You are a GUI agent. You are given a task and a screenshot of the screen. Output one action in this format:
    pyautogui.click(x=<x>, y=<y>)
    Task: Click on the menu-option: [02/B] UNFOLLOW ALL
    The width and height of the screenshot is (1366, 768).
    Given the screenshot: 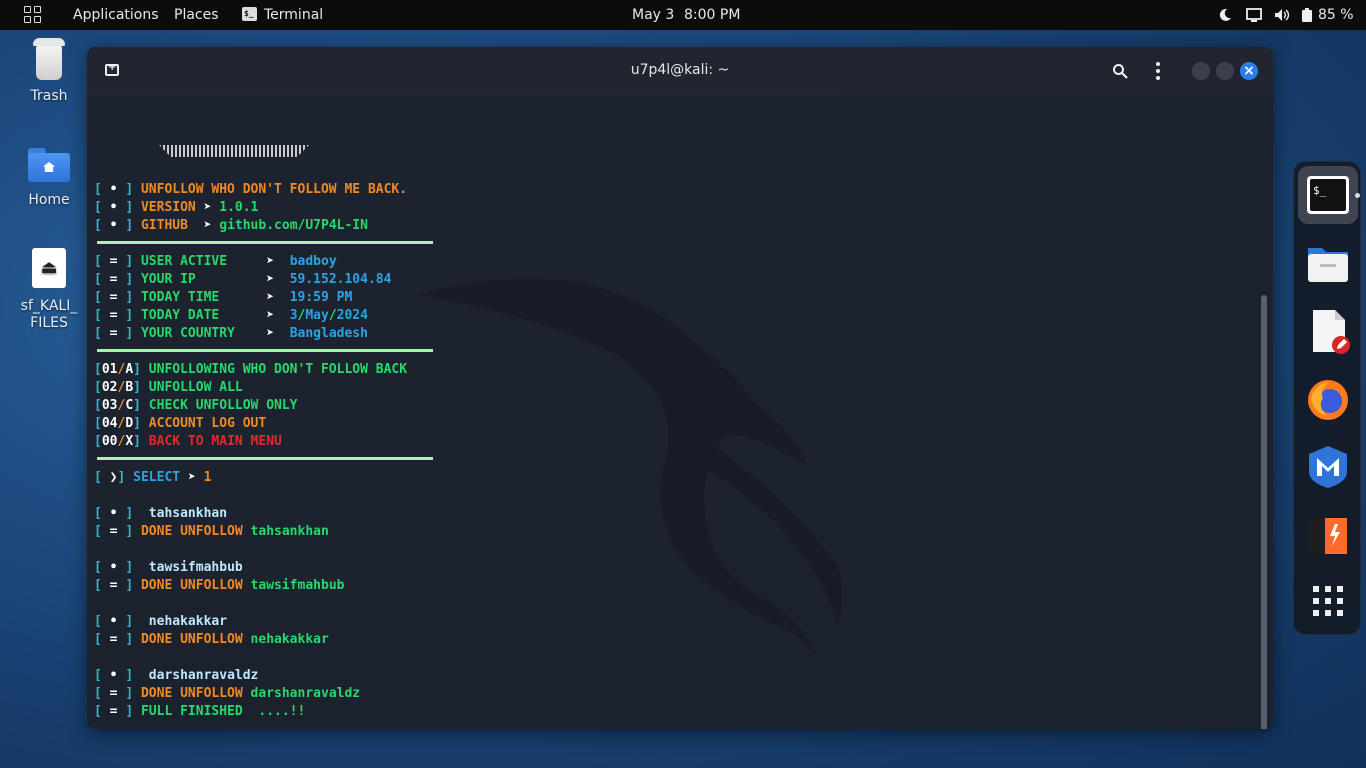 What is the action you would take?
    pyautogui.click(x=168, y=387)
    